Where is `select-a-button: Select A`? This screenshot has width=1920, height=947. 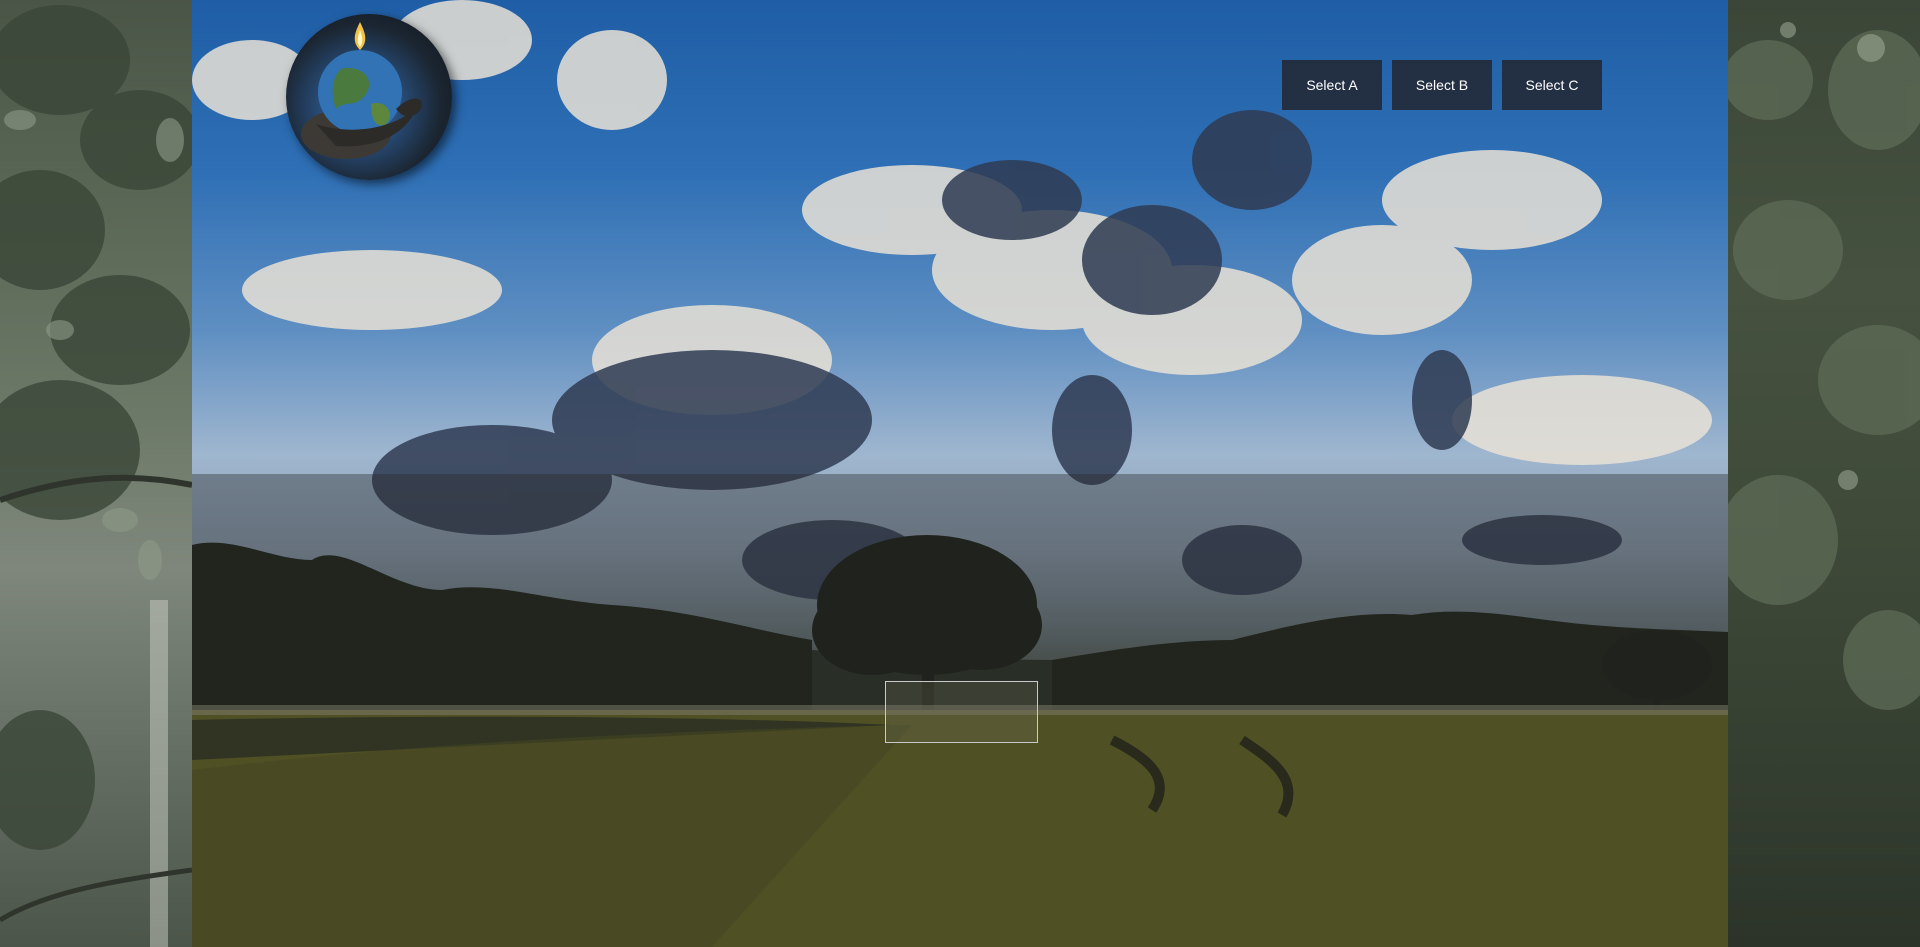 select-a-button: Select A is located at coordinates (1332, 85).